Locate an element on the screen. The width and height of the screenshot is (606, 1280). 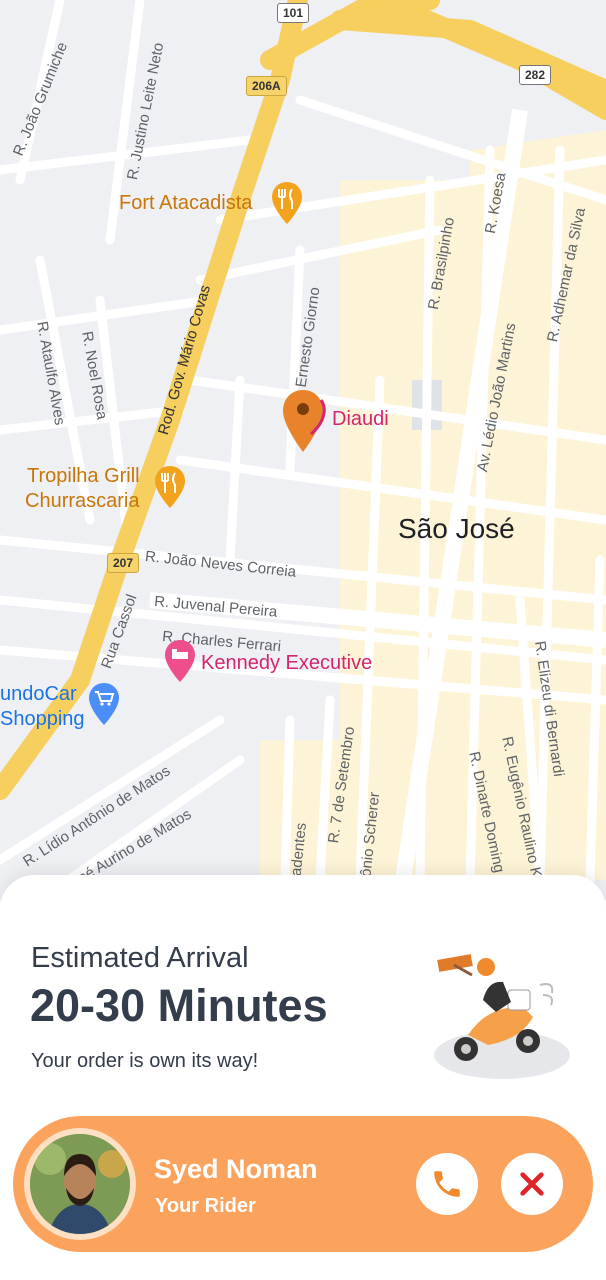
route-shield-207: 207 is located at coordinates (123, 563).